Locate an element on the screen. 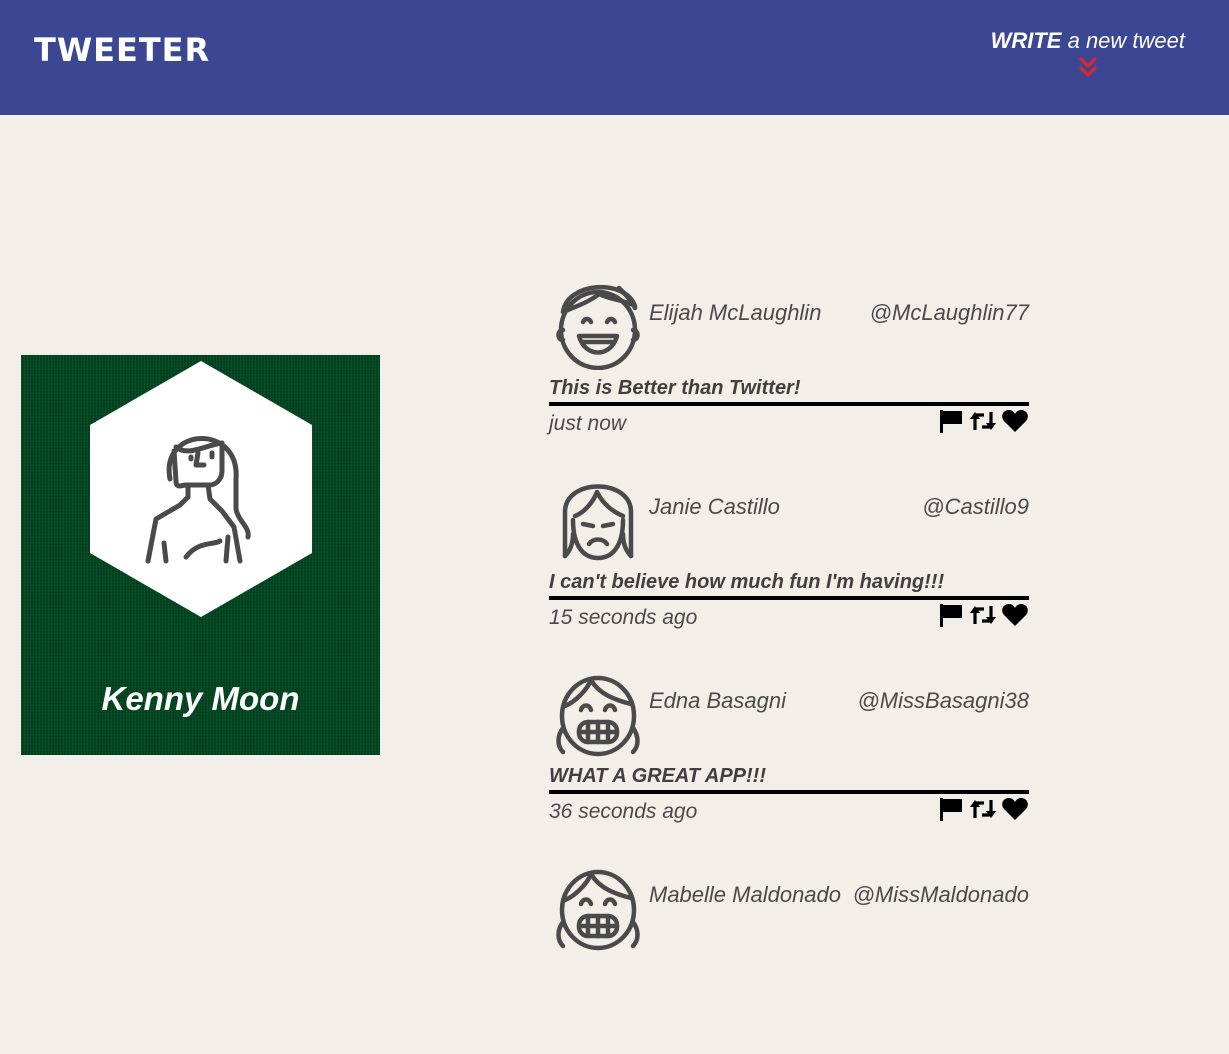 This screenshot has height=1054, width=1229. tweet-author-handle: @MissMaldonado is located at coordinates (941, 895).